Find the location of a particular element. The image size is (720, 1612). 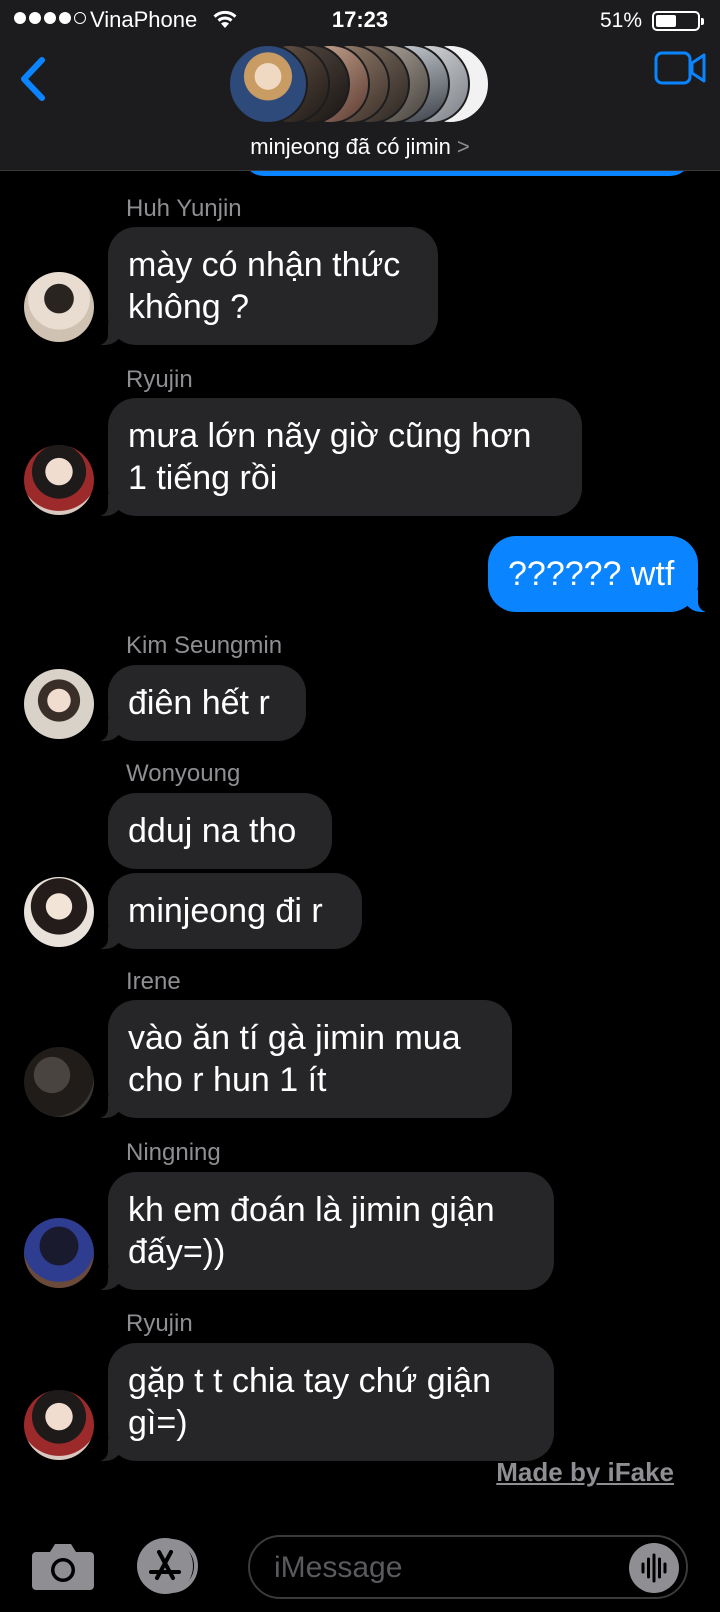

incoming-message-bubble: vào ăn tí gà jimin mua cho r hun 1 ít is located at coordinates (305, 1059).